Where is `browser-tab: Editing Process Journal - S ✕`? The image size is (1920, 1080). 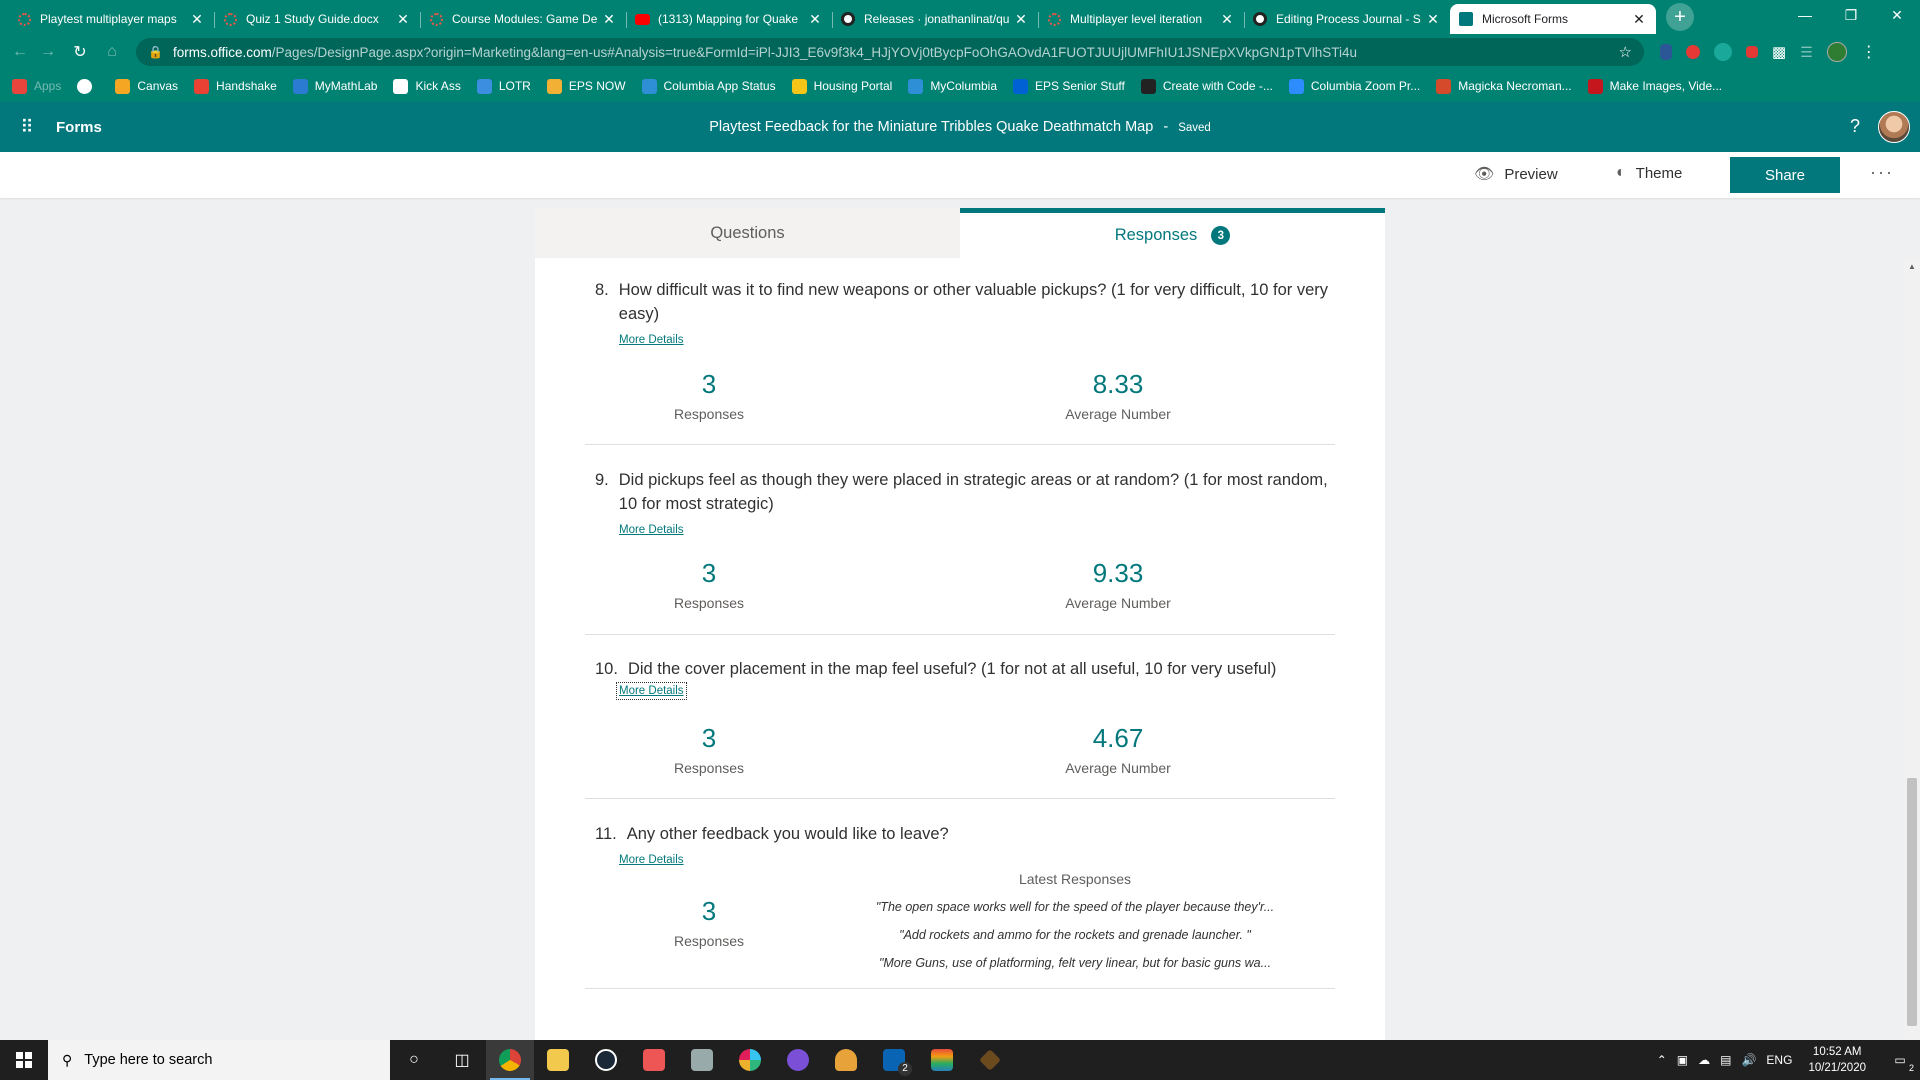 browser-tab: Editing Process Journal - S ✕ is located at coordinates (1347, 19).